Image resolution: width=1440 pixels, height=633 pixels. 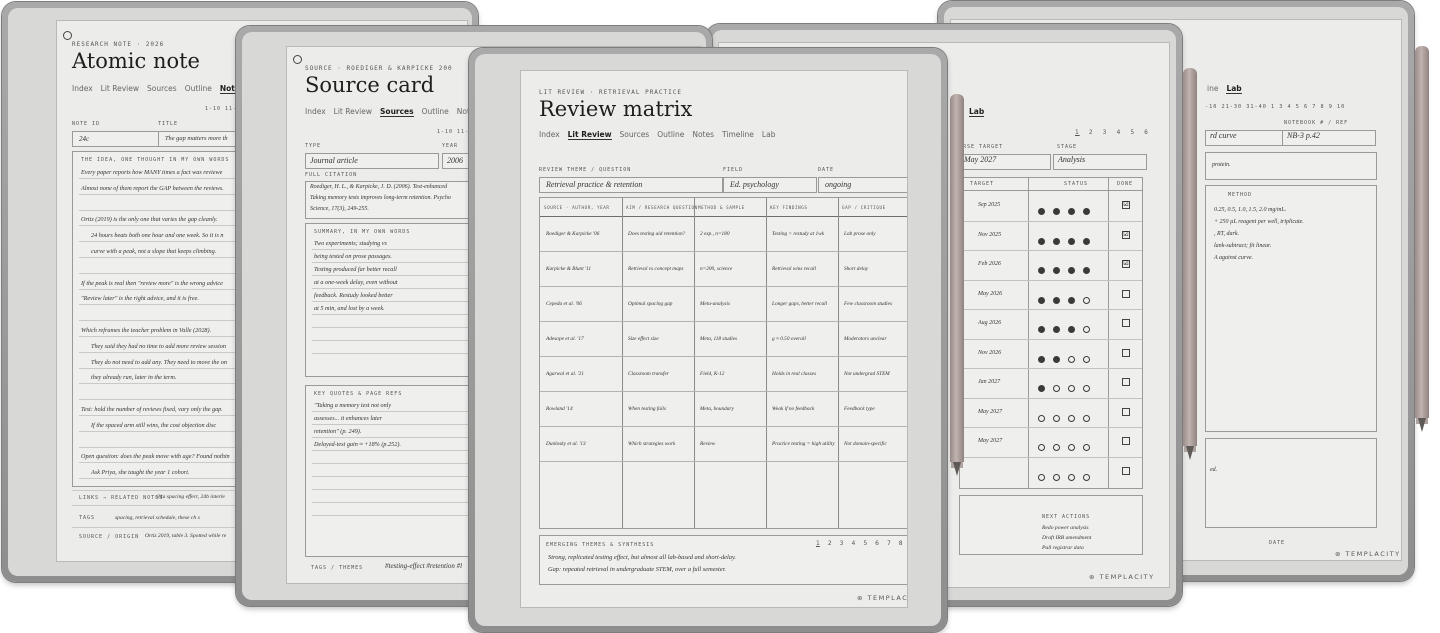 What do you see at coordinates (818, 543) in the screenshot?
I see `matrix-page-1: 1` at bounding box center [818, 543].